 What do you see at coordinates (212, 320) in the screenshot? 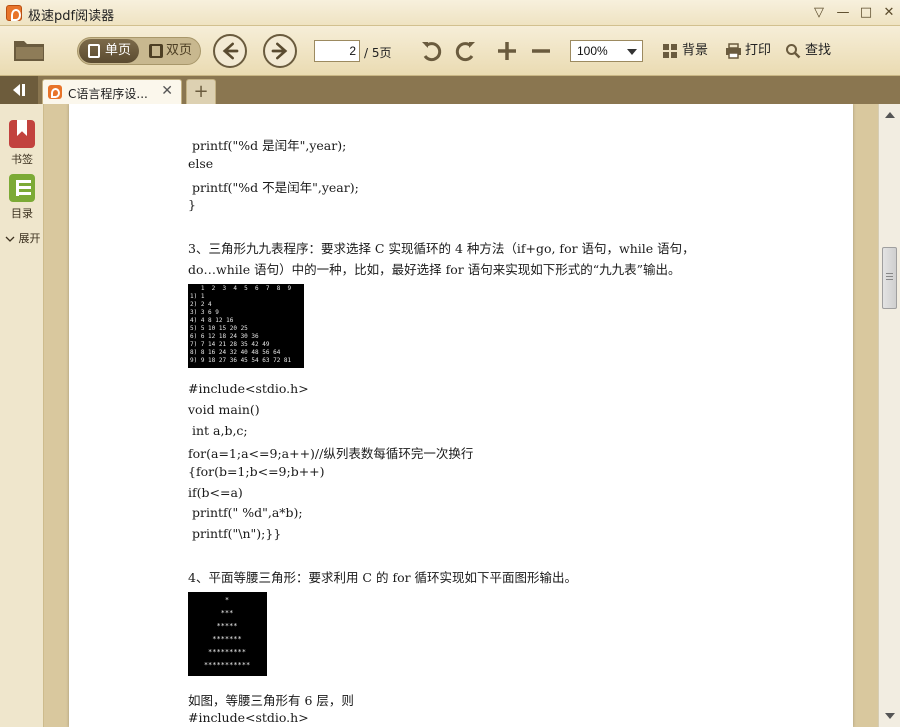
I see `console-line: 4) 4 8 12 16` at bounding box center [212, 320].